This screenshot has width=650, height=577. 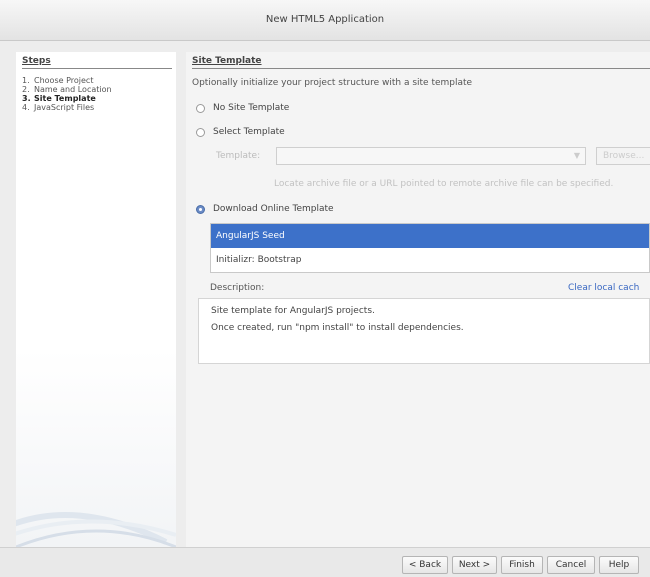 I want to click on step-item-choose-project: 1. Choose Project, so click(x=58, y=80).